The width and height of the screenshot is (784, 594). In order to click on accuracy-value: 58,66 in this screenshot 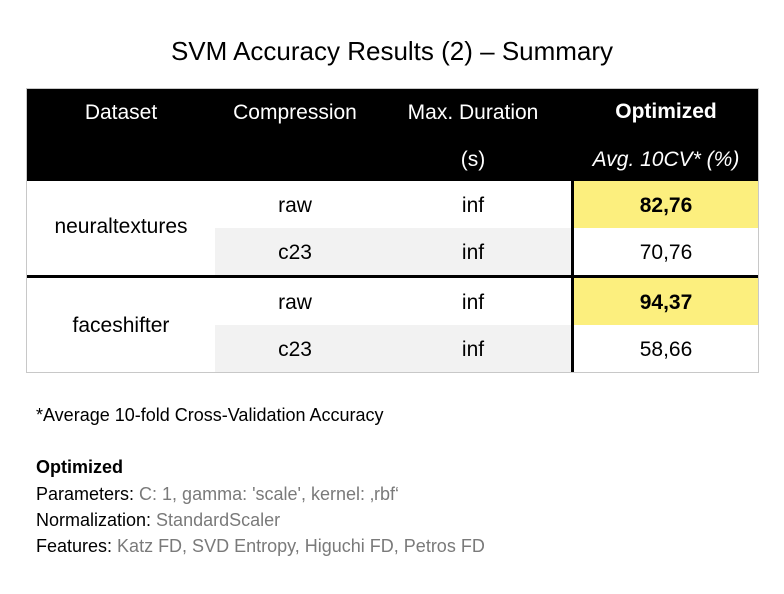, I will do `click(666, 349)`.